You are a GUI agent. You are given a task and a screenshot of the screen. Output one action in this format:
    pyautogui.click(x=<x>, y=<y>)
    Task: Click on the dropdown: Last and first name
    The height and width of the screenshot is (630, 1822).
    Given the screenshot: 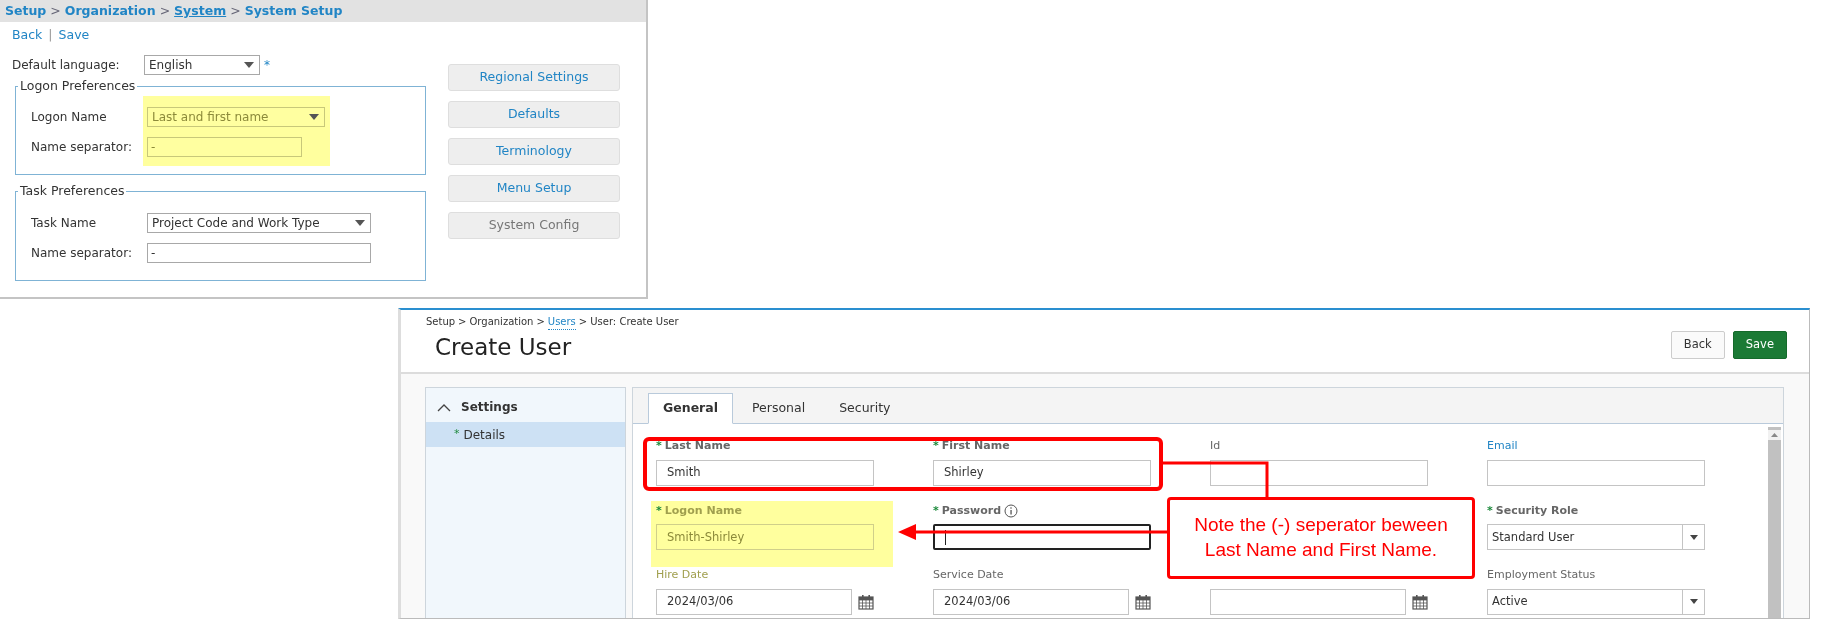 What is the action you would take?
    pyautogui.click(x=236, y=117)
    